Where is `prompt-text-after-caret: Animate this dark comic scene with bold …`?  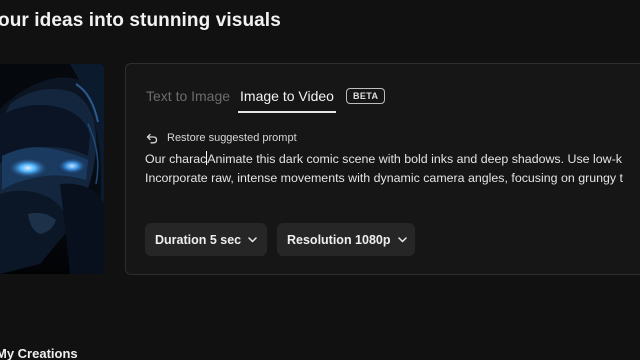
prompt-text-after-caret: Animate this dark comic scene with bold … is located at coordinates (414, 159).